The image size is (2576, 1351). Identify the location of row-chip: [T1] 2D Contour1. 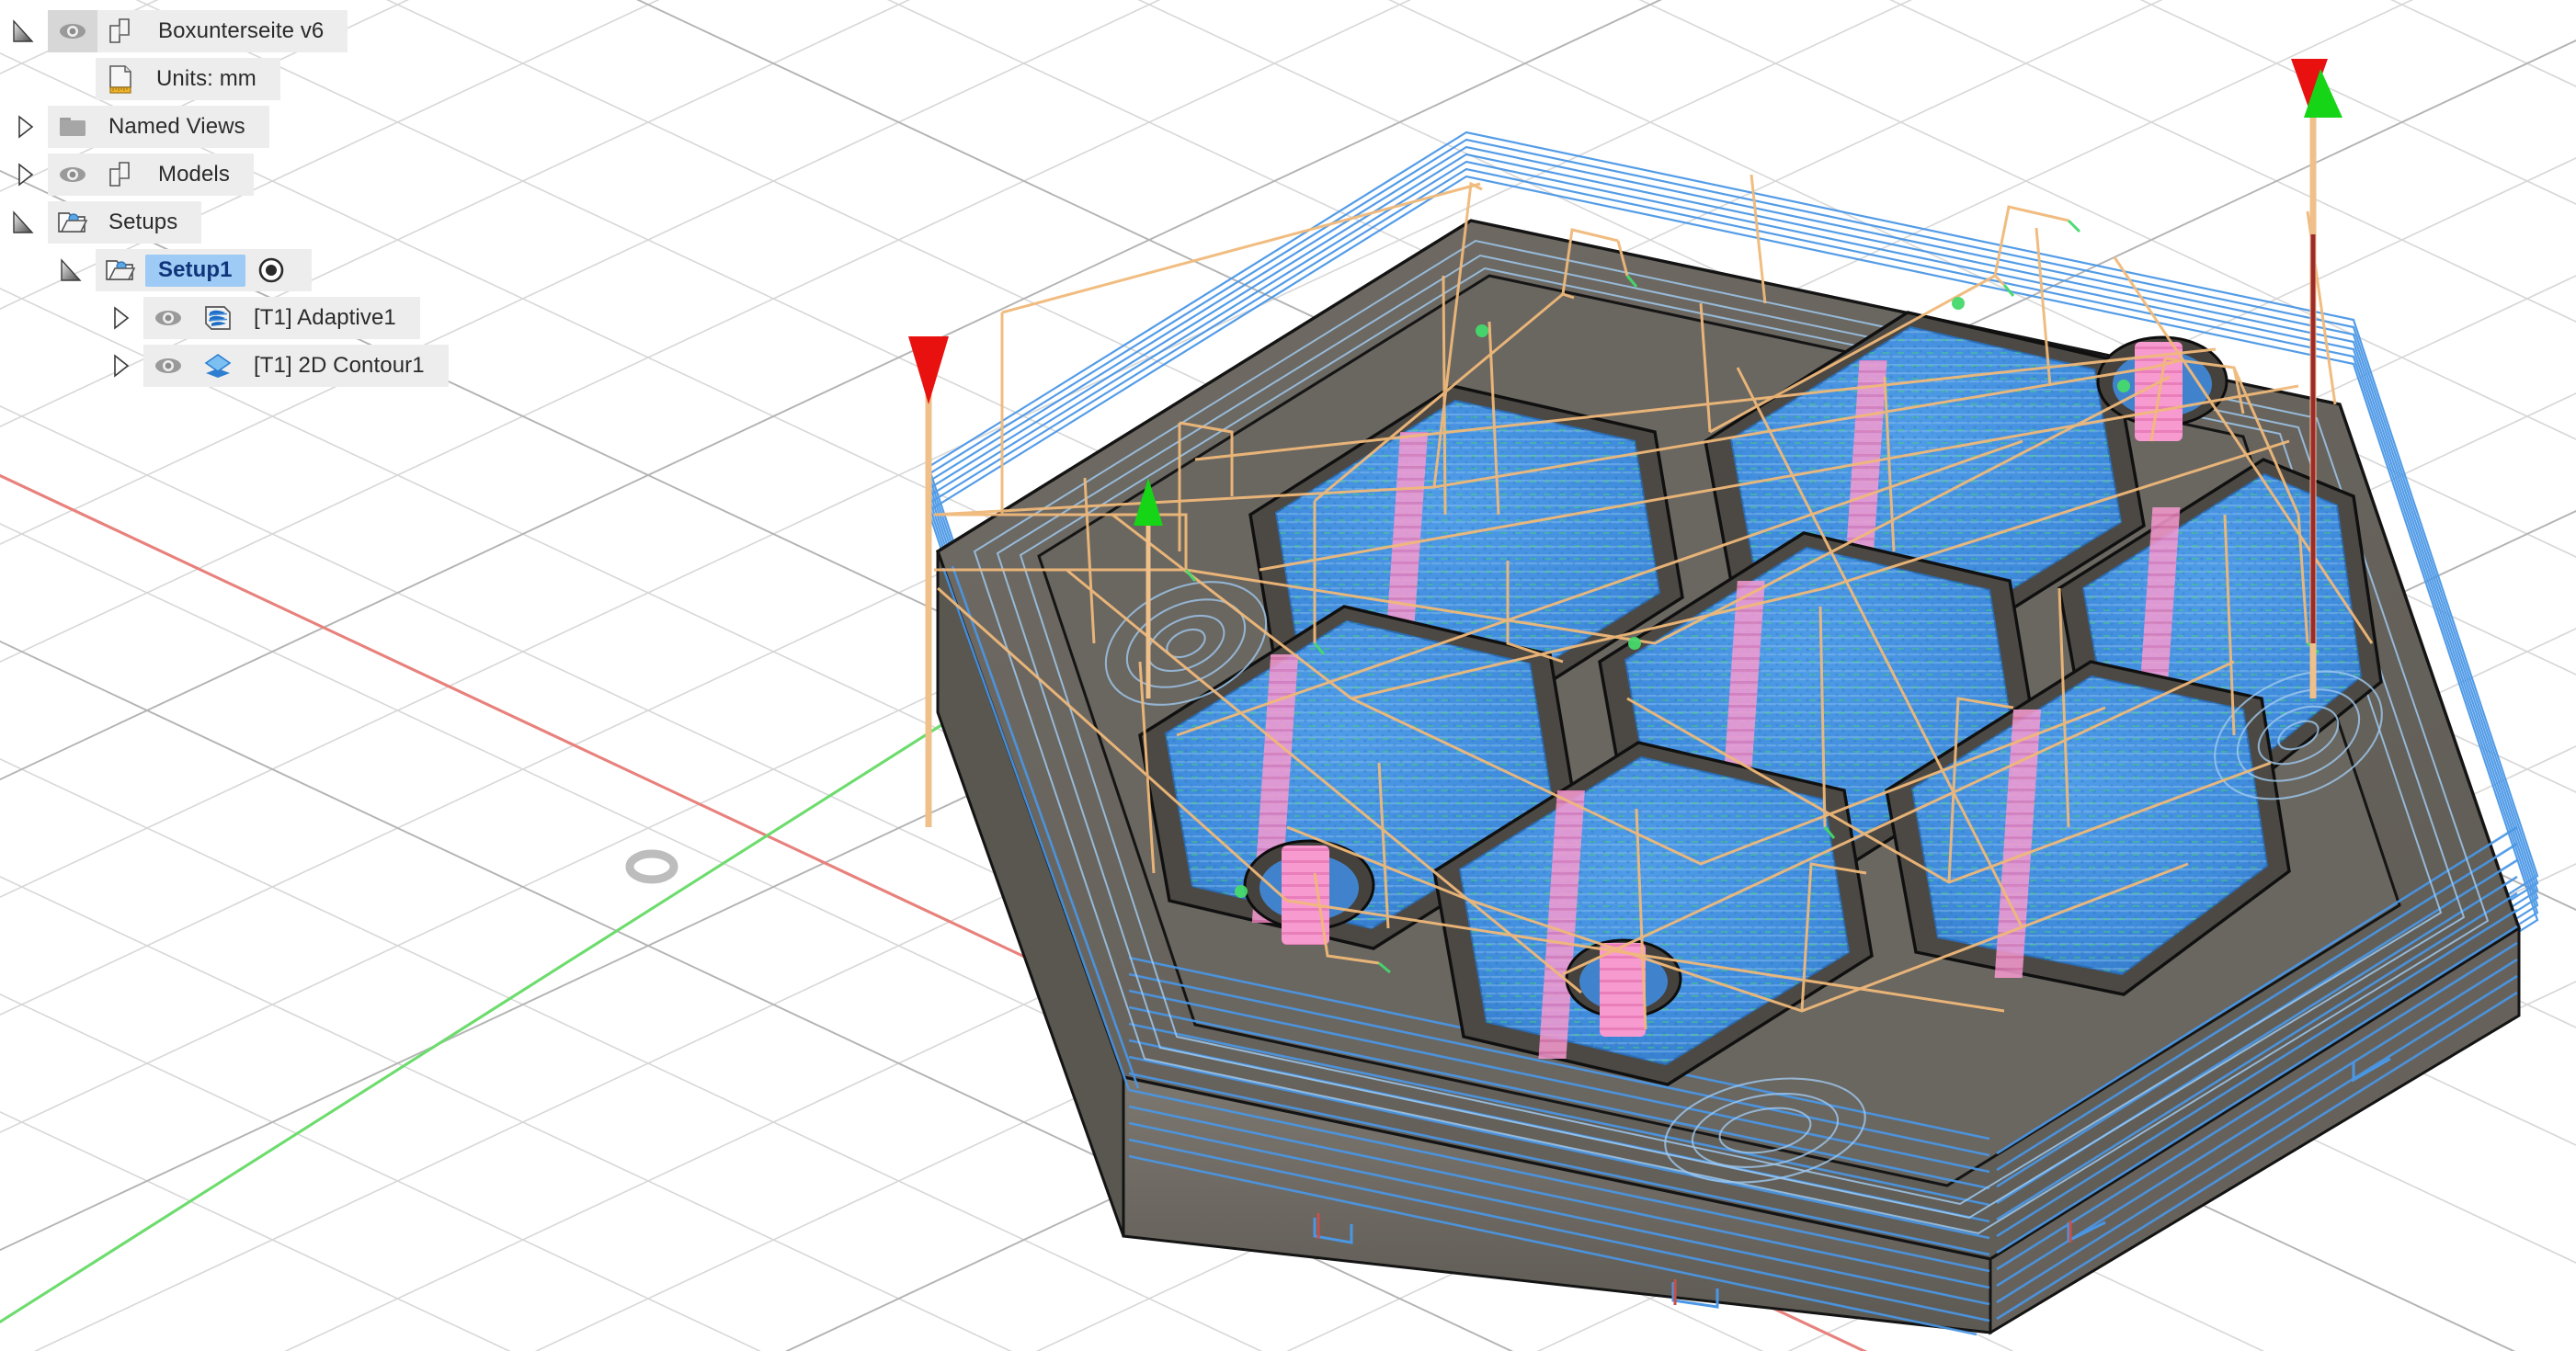
(296, 366).